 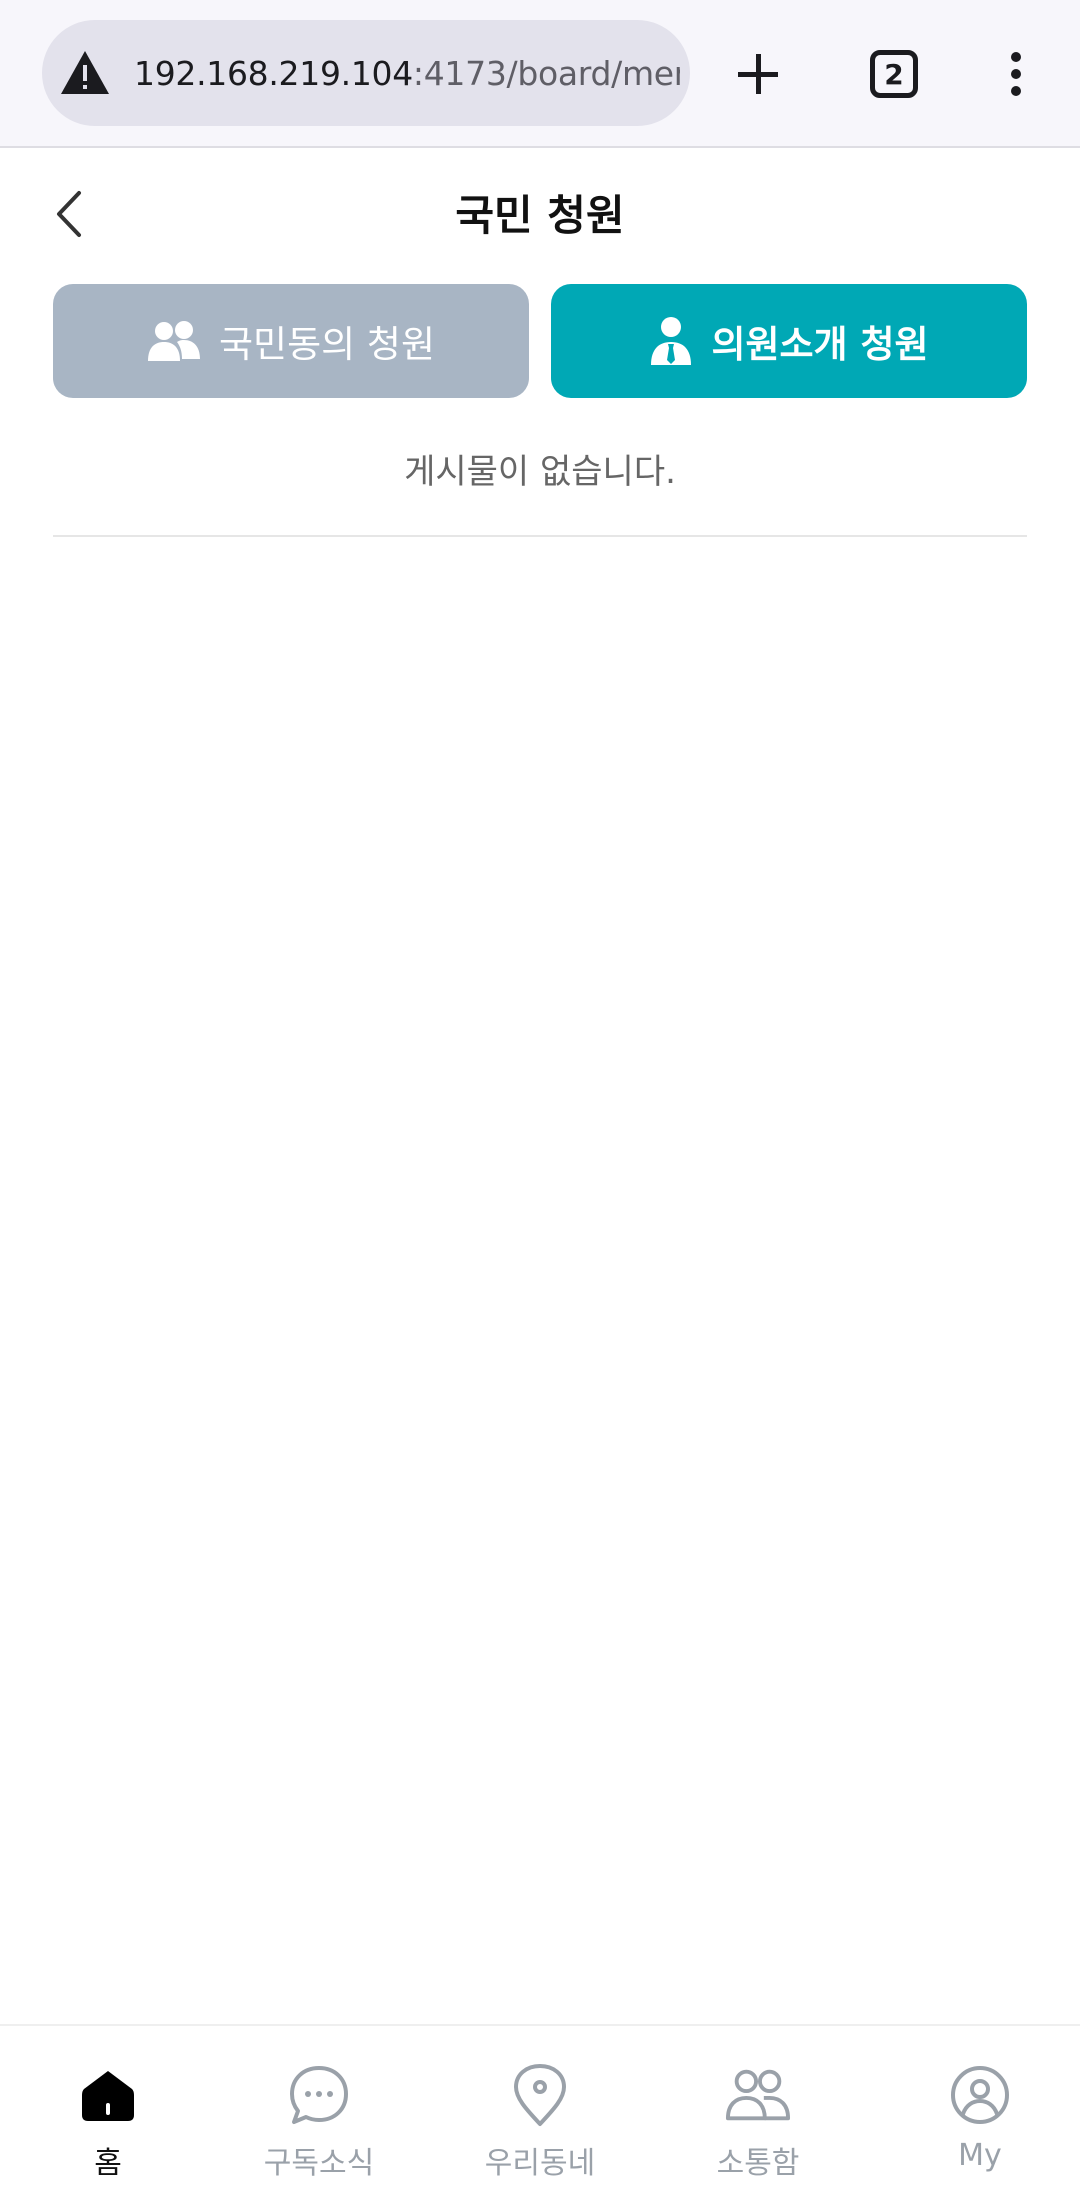 I want to click on tab-count: 2, so click(x=894, y=74).